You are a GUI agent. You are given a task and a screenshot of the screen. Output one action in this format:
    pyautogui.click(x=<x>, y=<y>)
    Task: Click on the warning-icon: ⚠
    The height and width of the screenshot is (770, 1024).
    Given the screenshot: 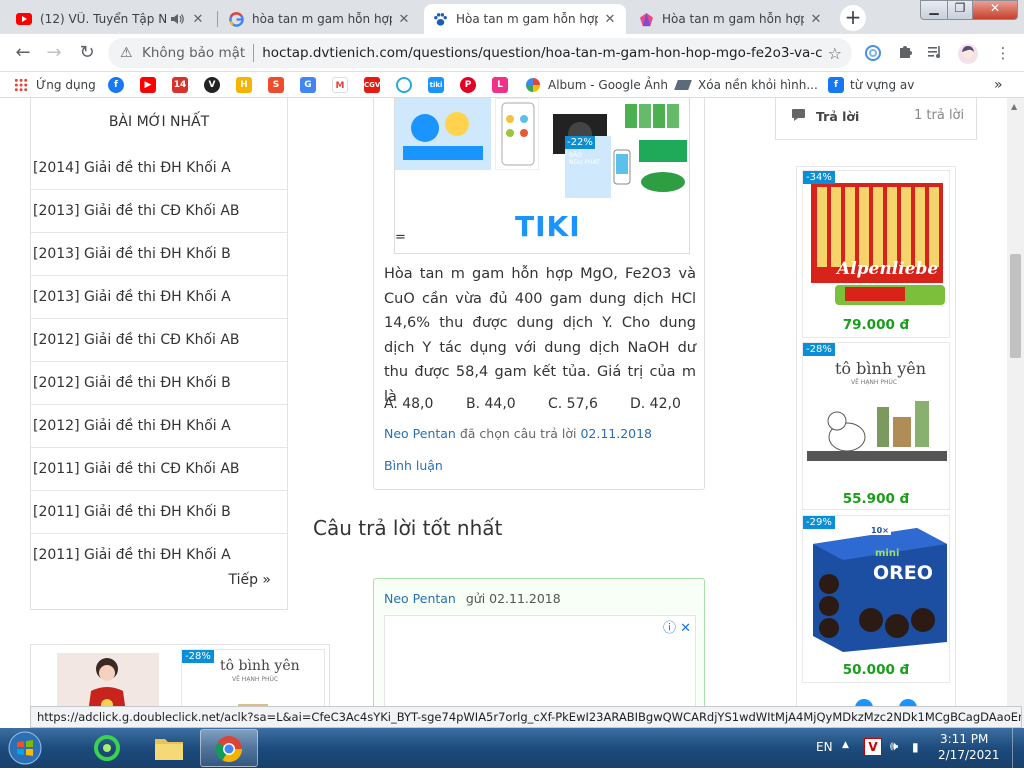 What is the action you would take?
    pyautogui.click(x=126, y=53)
    